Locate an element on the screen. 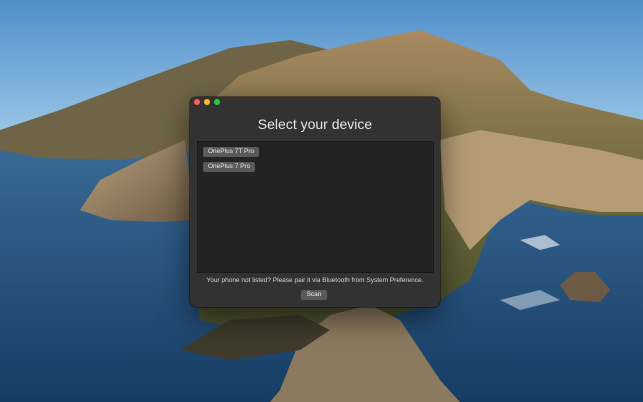 Image resolution: width=643 pixels, height=402 pixels. minimize-icon is located at coordinates (207, 102).